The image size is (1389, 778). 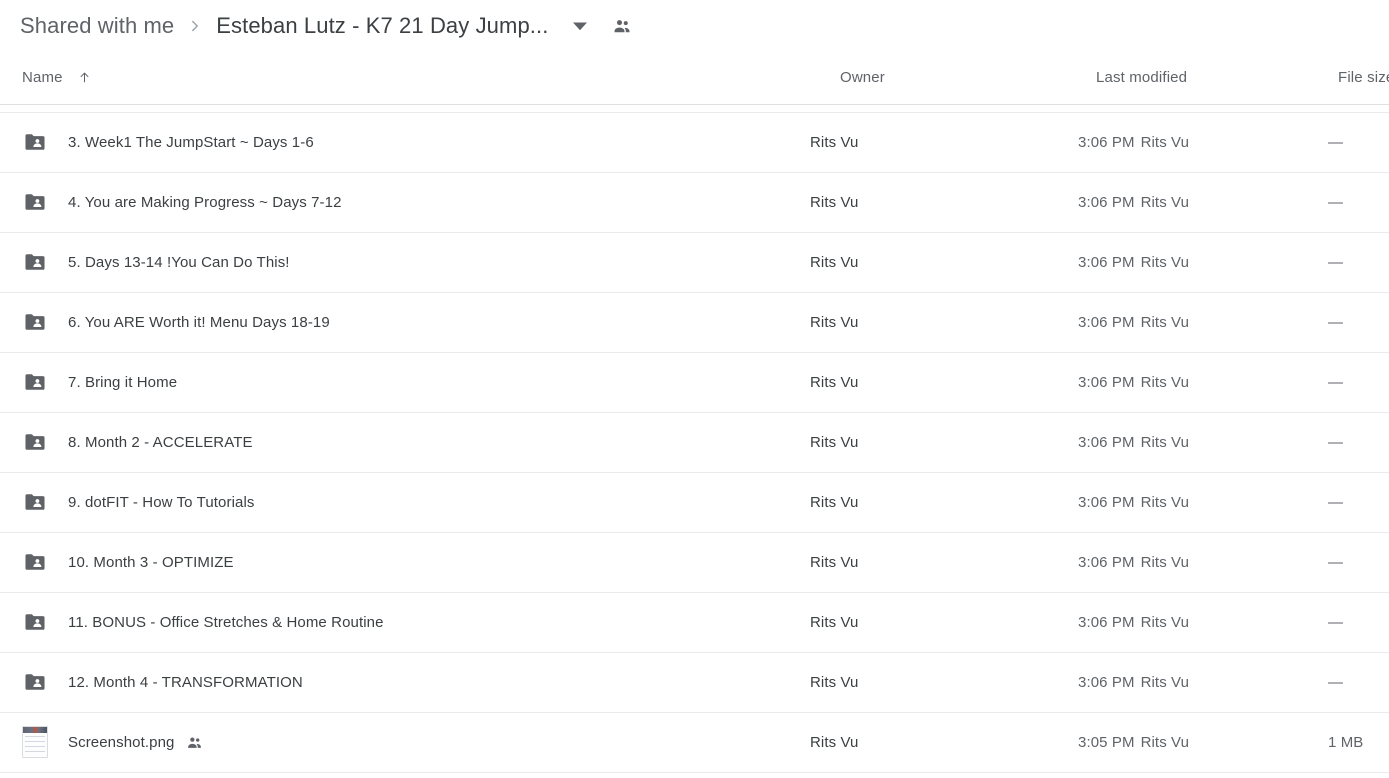 What do you see at coordinates (195, 26) in the screenshot?
I see `chevron-right-icon` at bounding box center [195, 26].